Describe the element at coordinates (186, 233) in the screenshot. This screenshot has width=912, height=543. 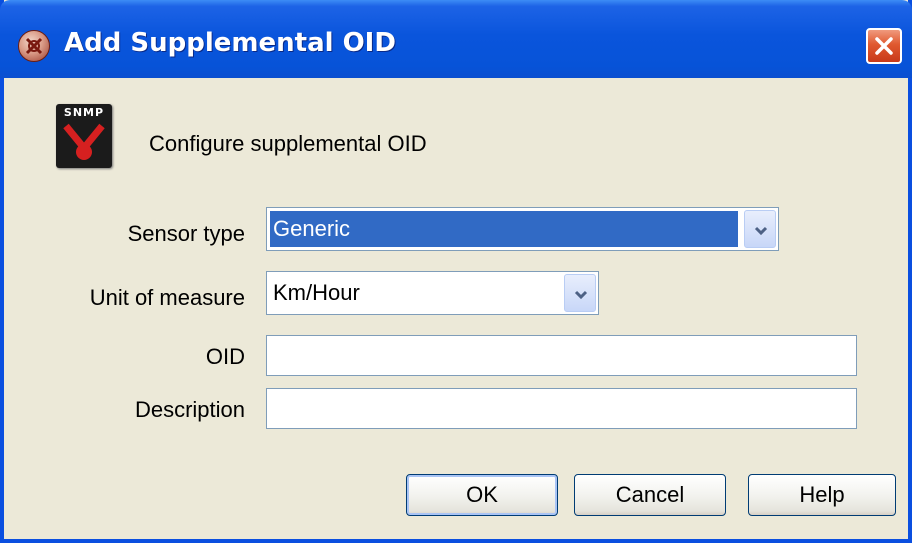
I see `sensor-type-label: Sensor type` at that location.